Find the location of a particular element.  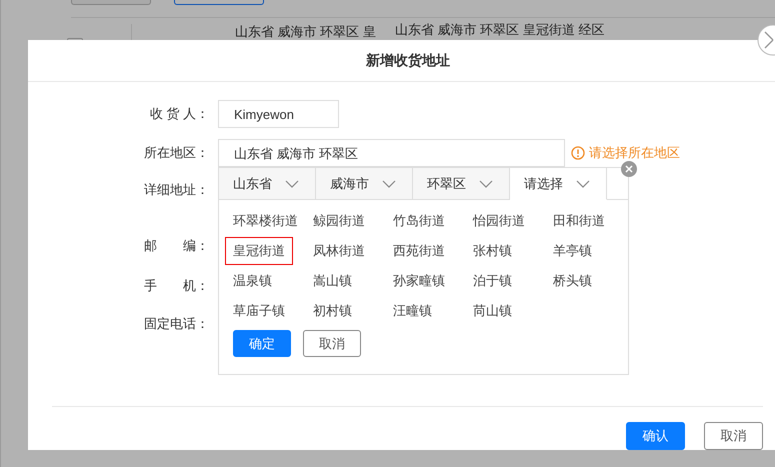

region-option: 田和街道 is located at coordinates (579, 221).